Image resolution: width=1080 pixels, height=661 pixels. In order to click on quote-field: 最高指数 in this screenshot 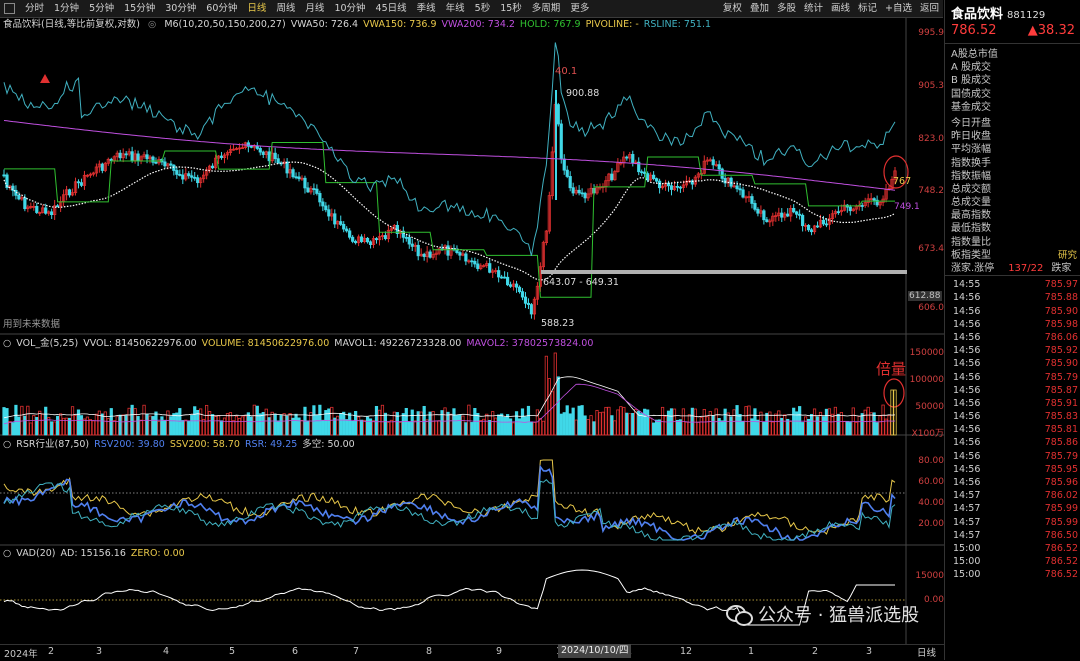, I will do `click(971, 216)`.